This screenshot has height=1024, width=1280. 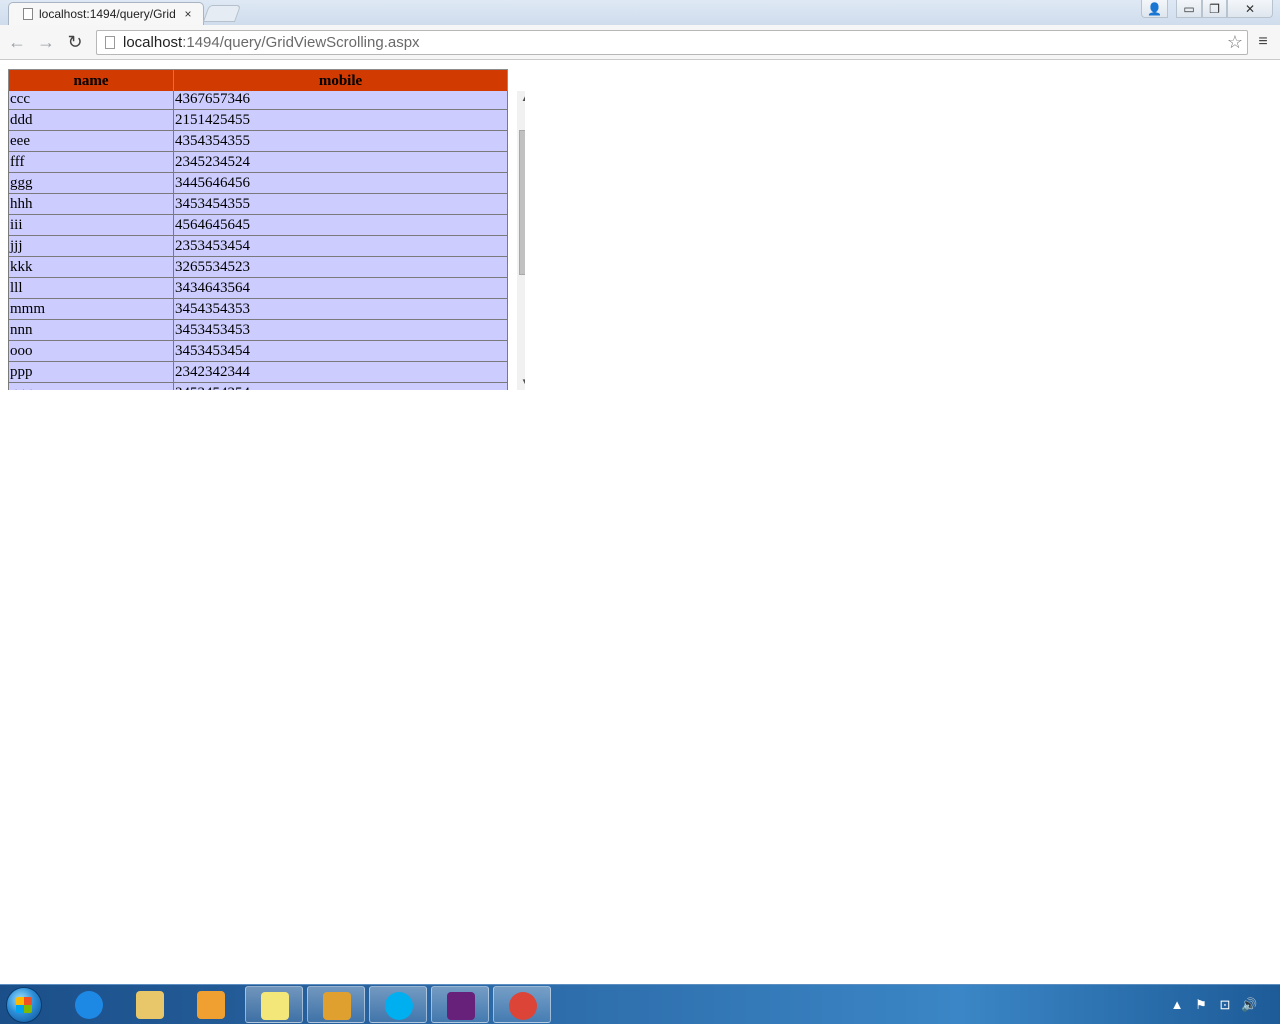 I want to click on table-row: fff 2345234524, so click(x=258, y=162).